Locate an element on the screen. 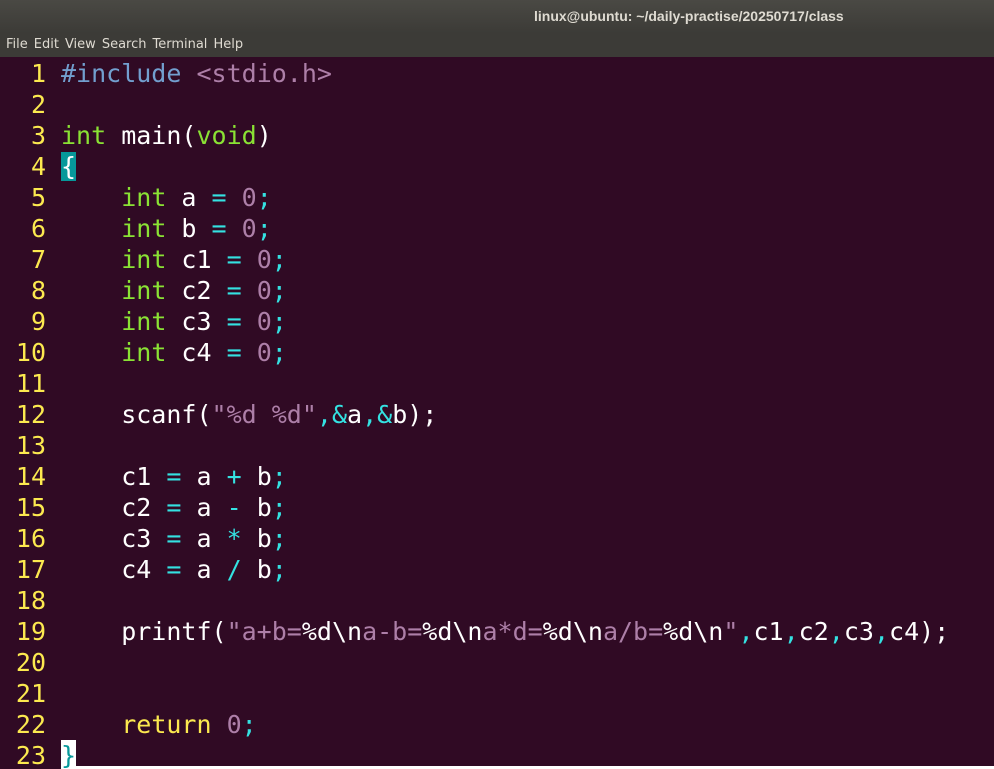  code-text: int a = 0; is located at coordinates (166, 197).